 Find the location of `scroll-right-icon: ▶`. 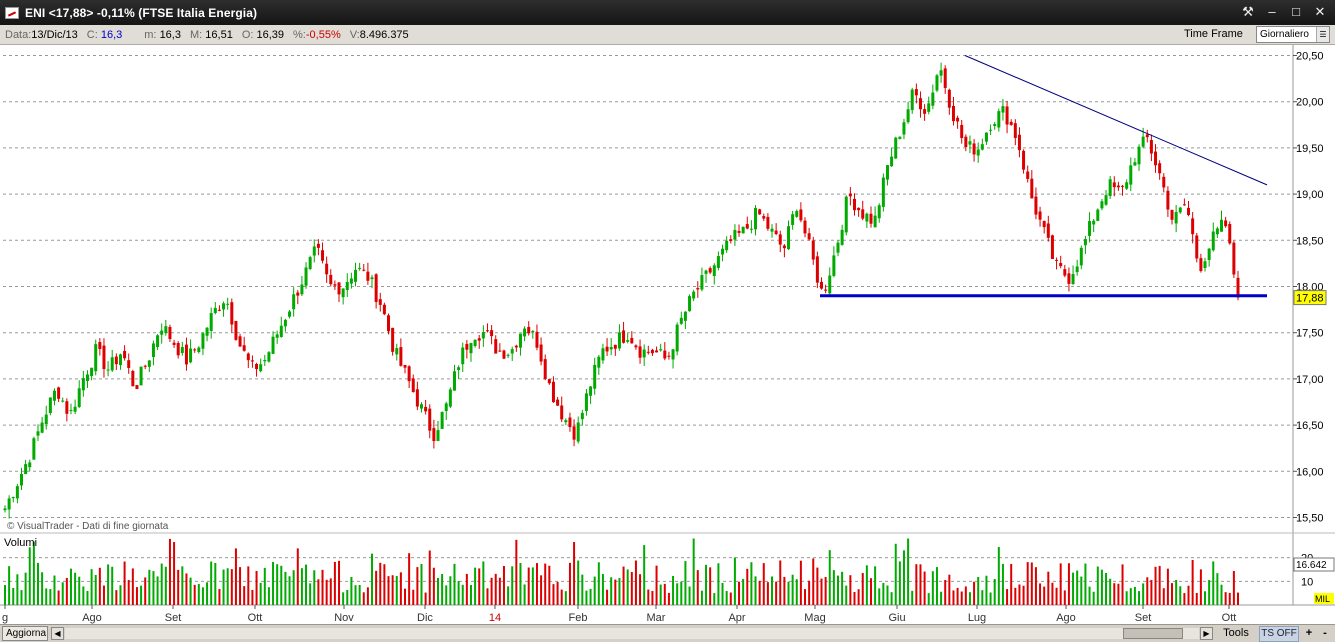

scroll-right-icon: ▶ is located at coordinates (1206, 633).